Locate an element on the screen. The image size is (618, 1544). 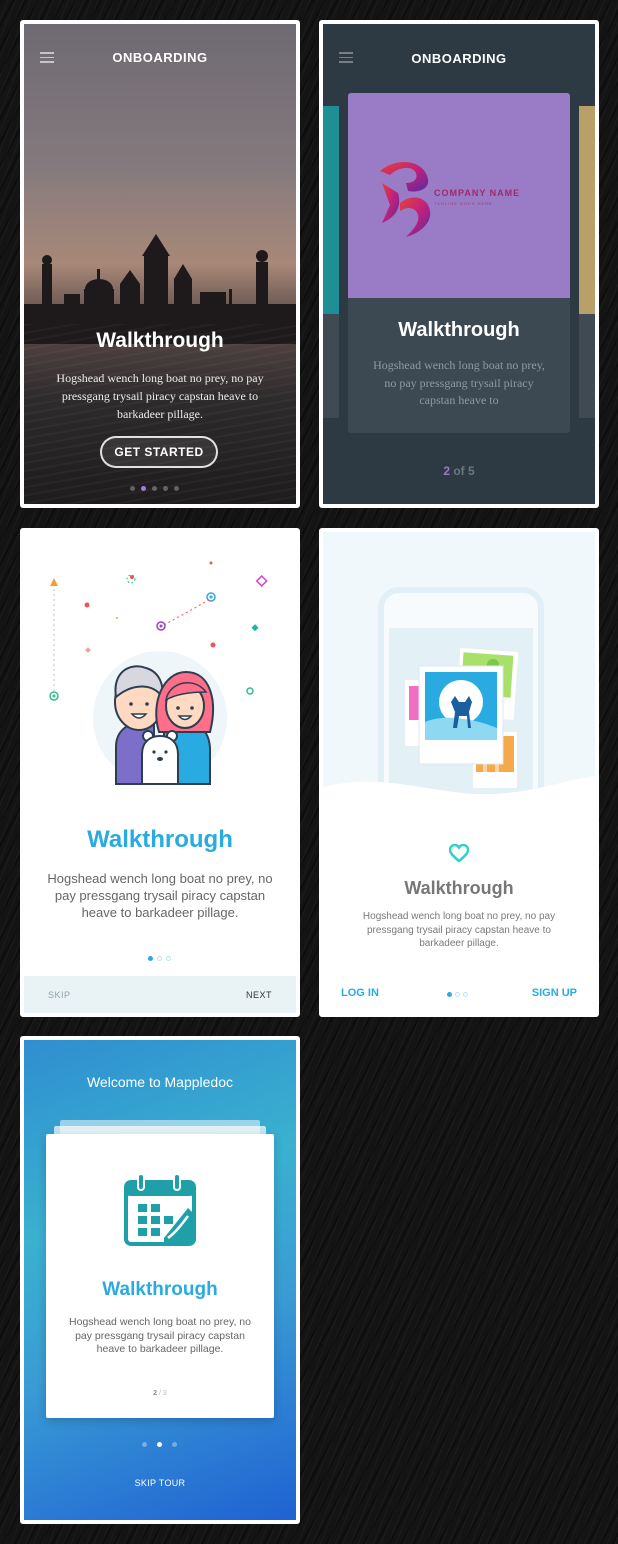
company-tagline: TAGLINE GOES HERE is located at coordinates (463, 203).